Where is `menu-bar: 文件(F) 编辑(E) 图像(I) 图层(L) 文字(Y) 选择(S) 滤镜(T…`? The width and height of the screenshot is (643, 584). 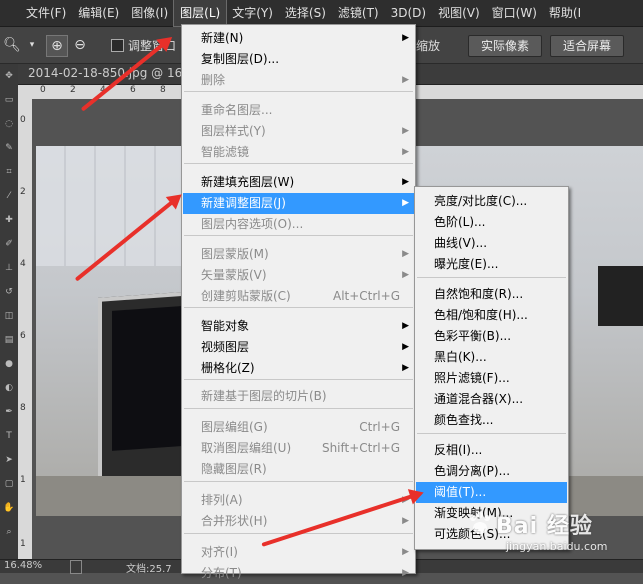 menu-bar: 文件(F) 编辑(E) 图像(I) 图层(L) 文字(Y) 选择(S) 滤镜(T… is located at coordinates (321, 13).